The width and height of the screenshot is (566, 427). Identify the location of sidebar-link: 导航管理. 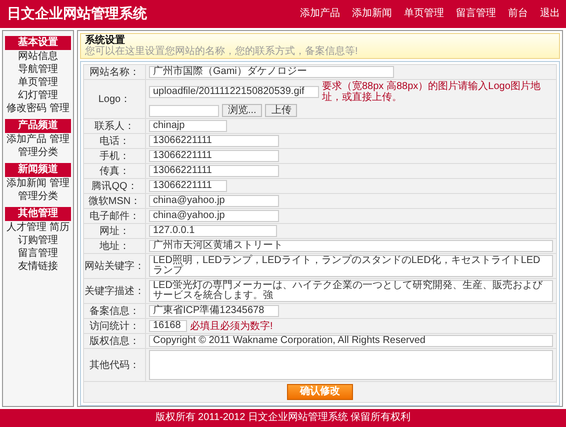
(38, 70).